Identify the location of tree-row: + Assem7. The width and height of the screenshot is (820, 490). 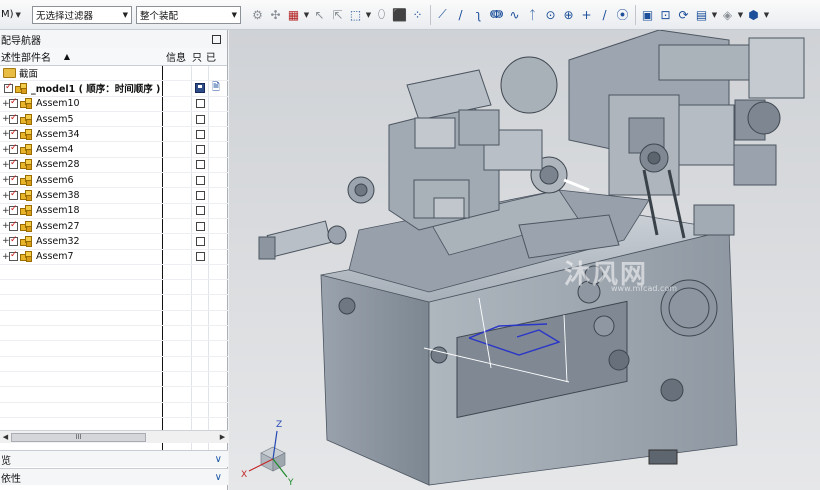
(114, 257).